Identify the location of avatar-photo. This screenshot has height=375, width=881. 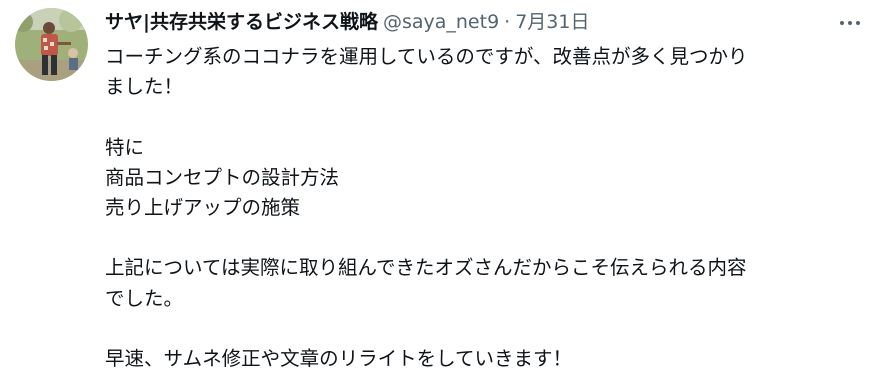
(51, 44).